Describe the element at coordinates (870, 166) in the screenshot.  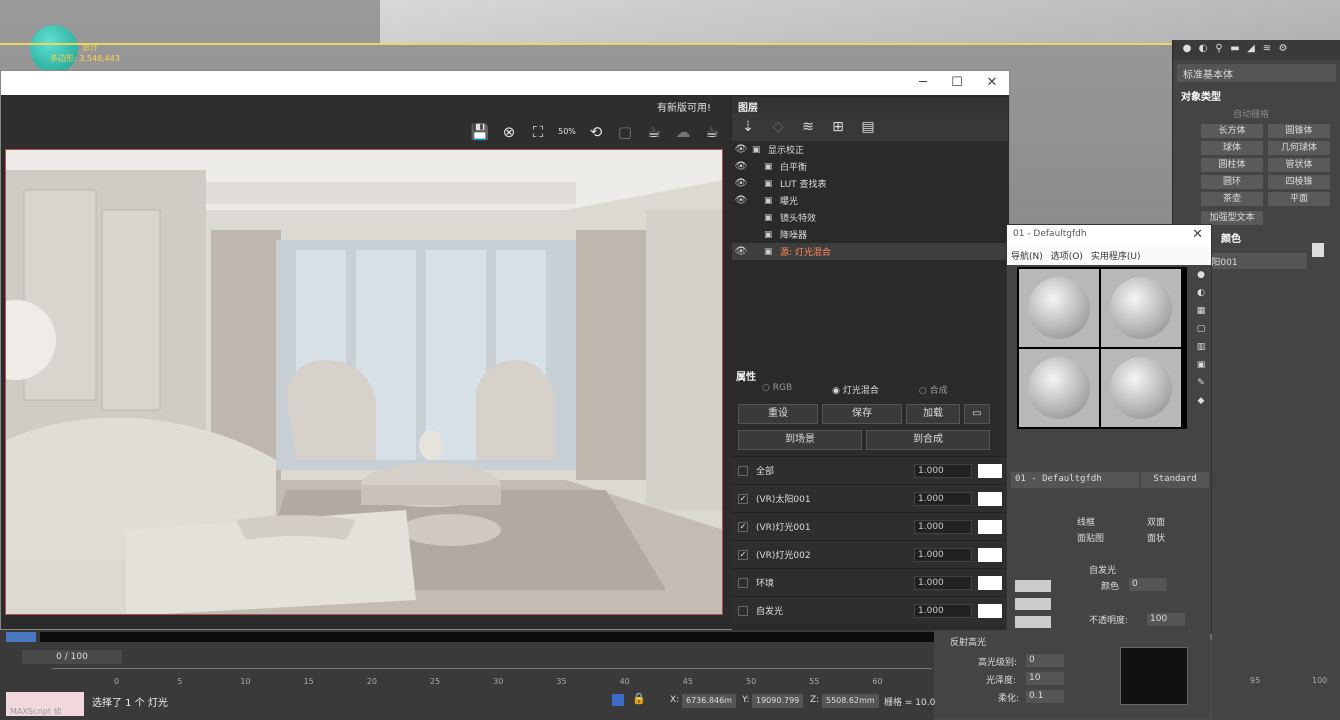
I see `layer-item: 👁 ▣ 白平衡` at that location.